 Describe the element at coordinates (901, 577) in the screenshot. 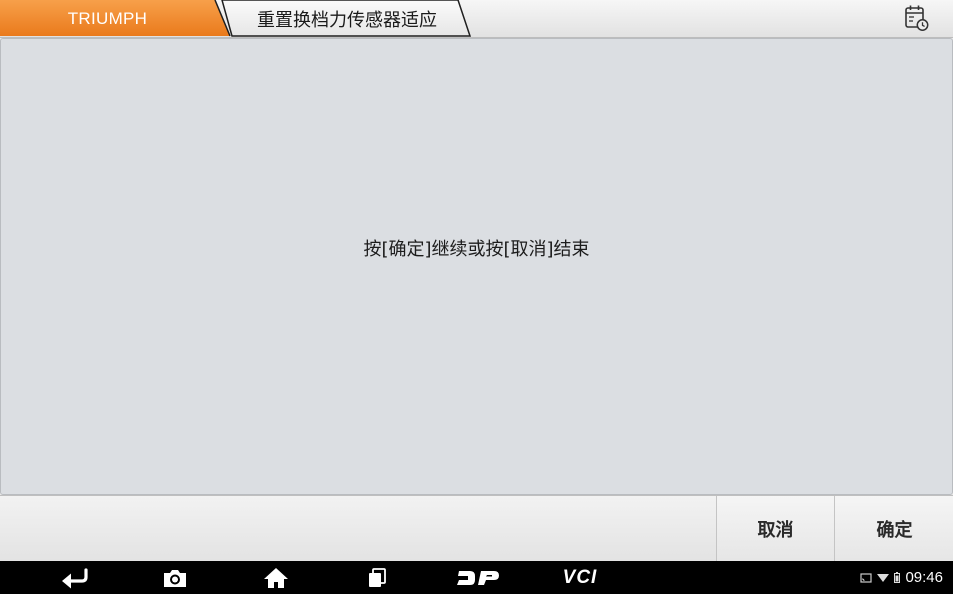

I see `status-area: 09:46` at that location.